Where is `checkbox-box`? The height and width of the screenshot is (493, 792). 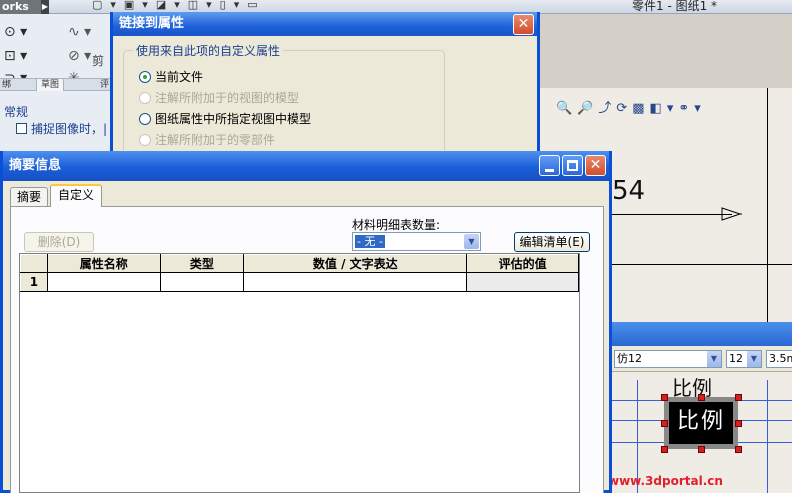 checkbox-box is located at coordinates (21, 128).